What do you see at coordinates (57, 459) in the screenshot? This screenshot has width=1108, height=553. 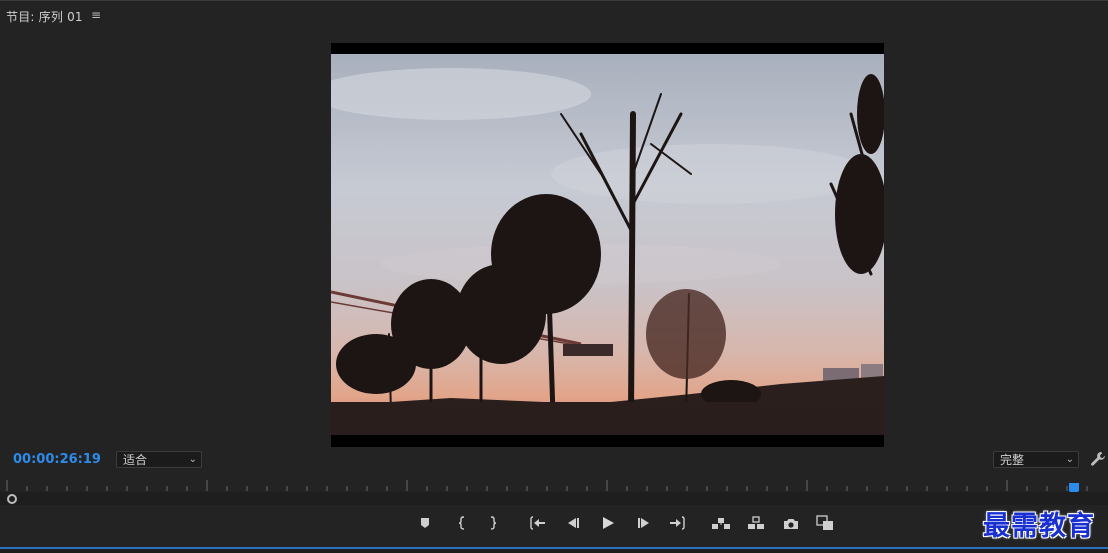 I see `playhead-timecode: 00:00:26:19` at bounding box center [57, 459].